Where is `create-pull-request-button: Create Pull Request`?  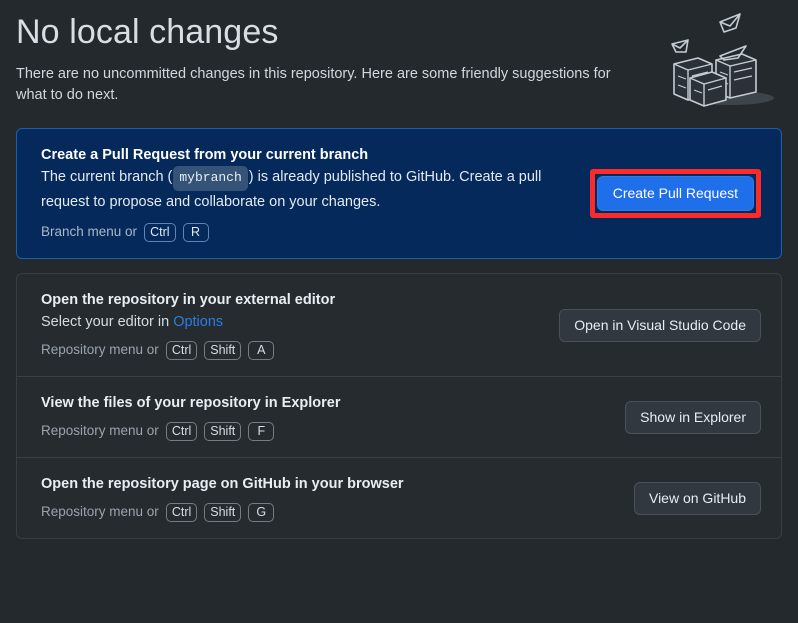
create-pull-request-button: Create Pull Request is located at coordinates (675, 193).